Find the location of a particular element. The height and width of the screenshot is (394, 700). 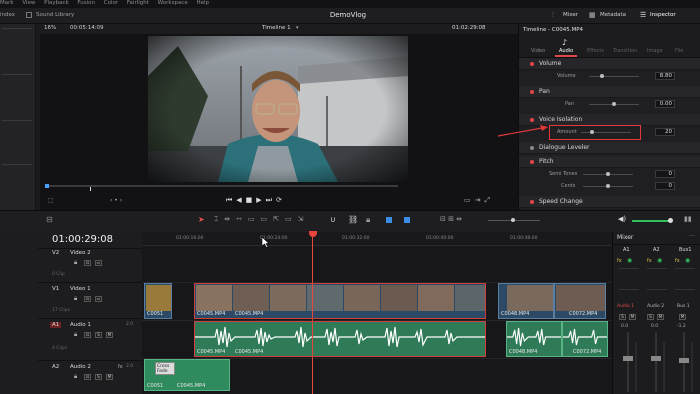

tab-audio: Audio is located at coordinates (566, 51).